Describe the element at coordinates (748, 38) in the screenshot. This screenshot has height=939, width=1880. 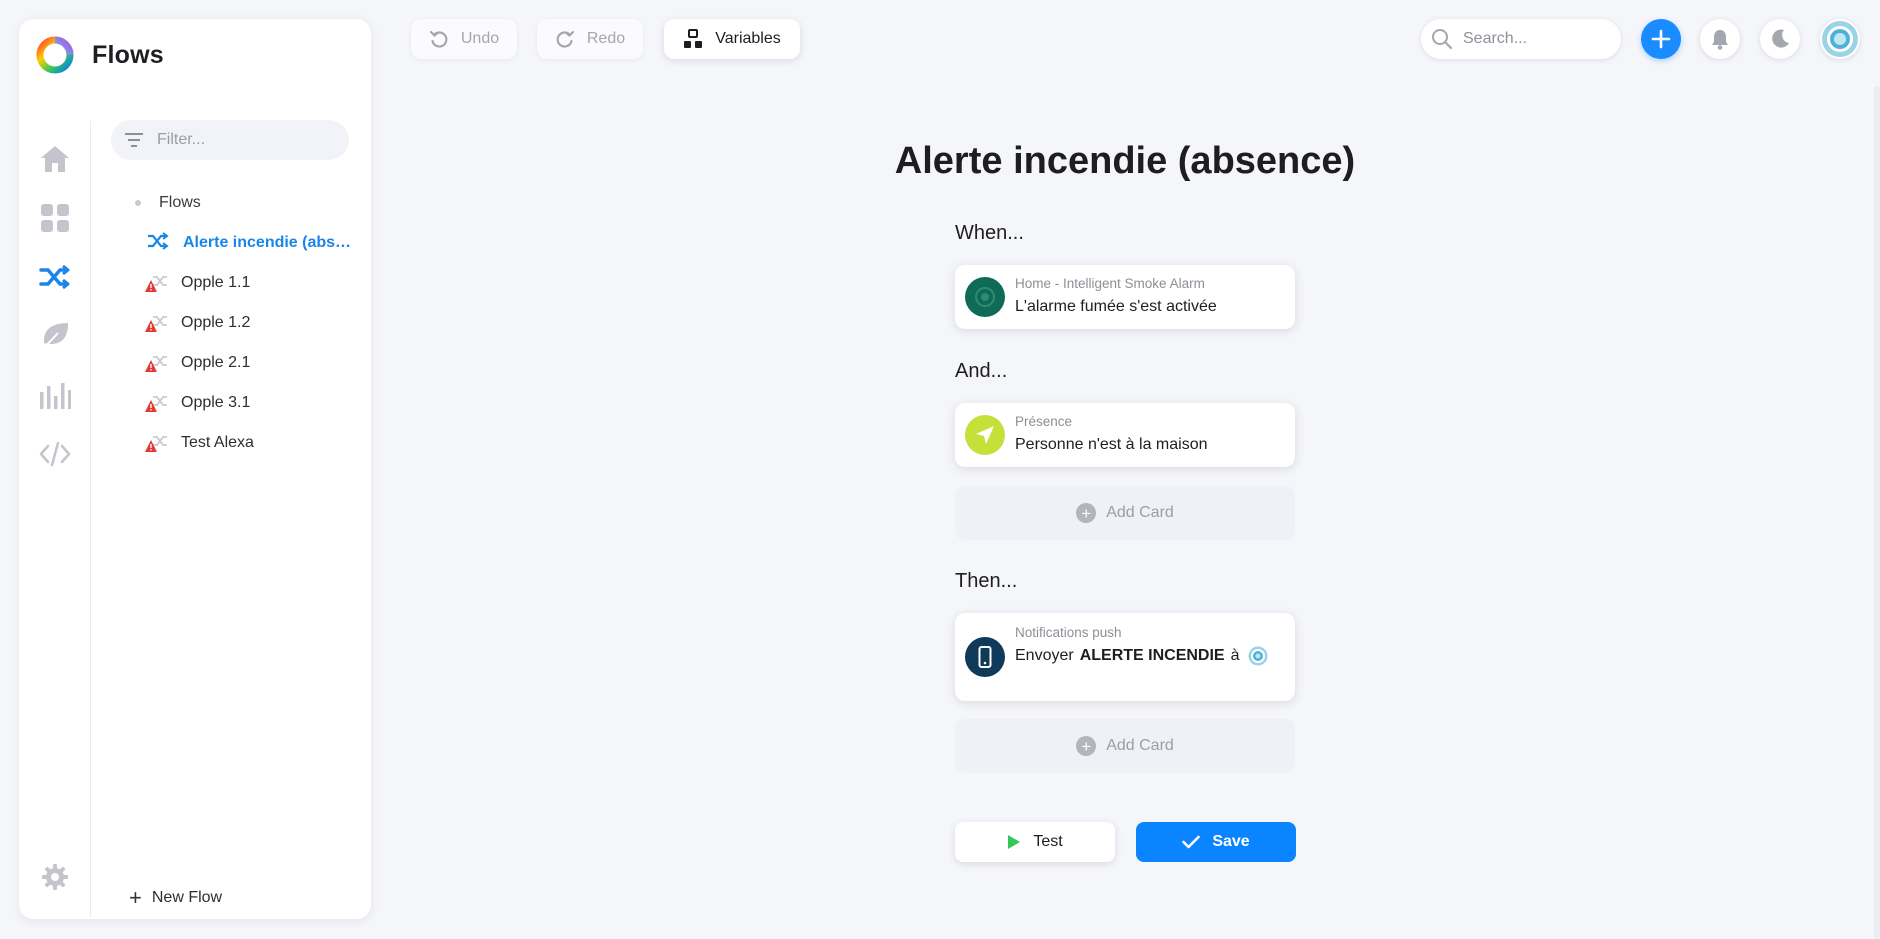
I see `variables-label: Variables` at that location.